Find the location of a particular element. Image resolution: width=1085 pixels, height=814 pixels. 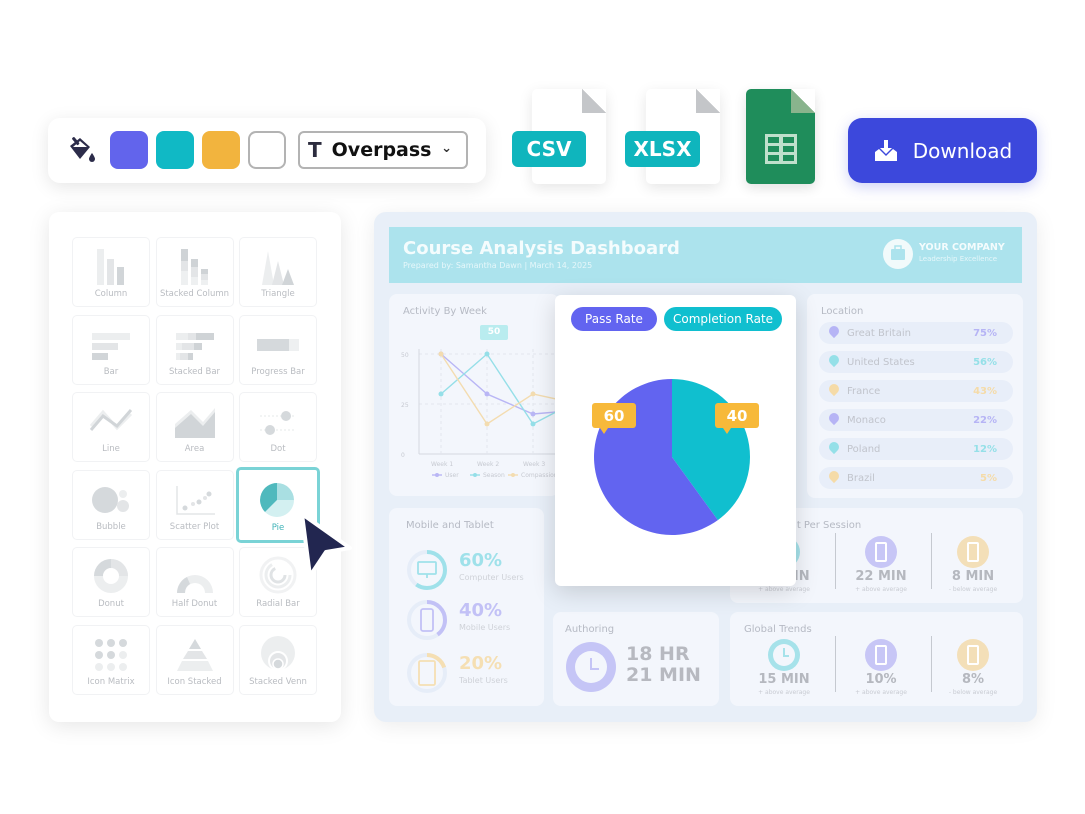

x-tick-label: Week 3 is located at coordinates (534, 464).